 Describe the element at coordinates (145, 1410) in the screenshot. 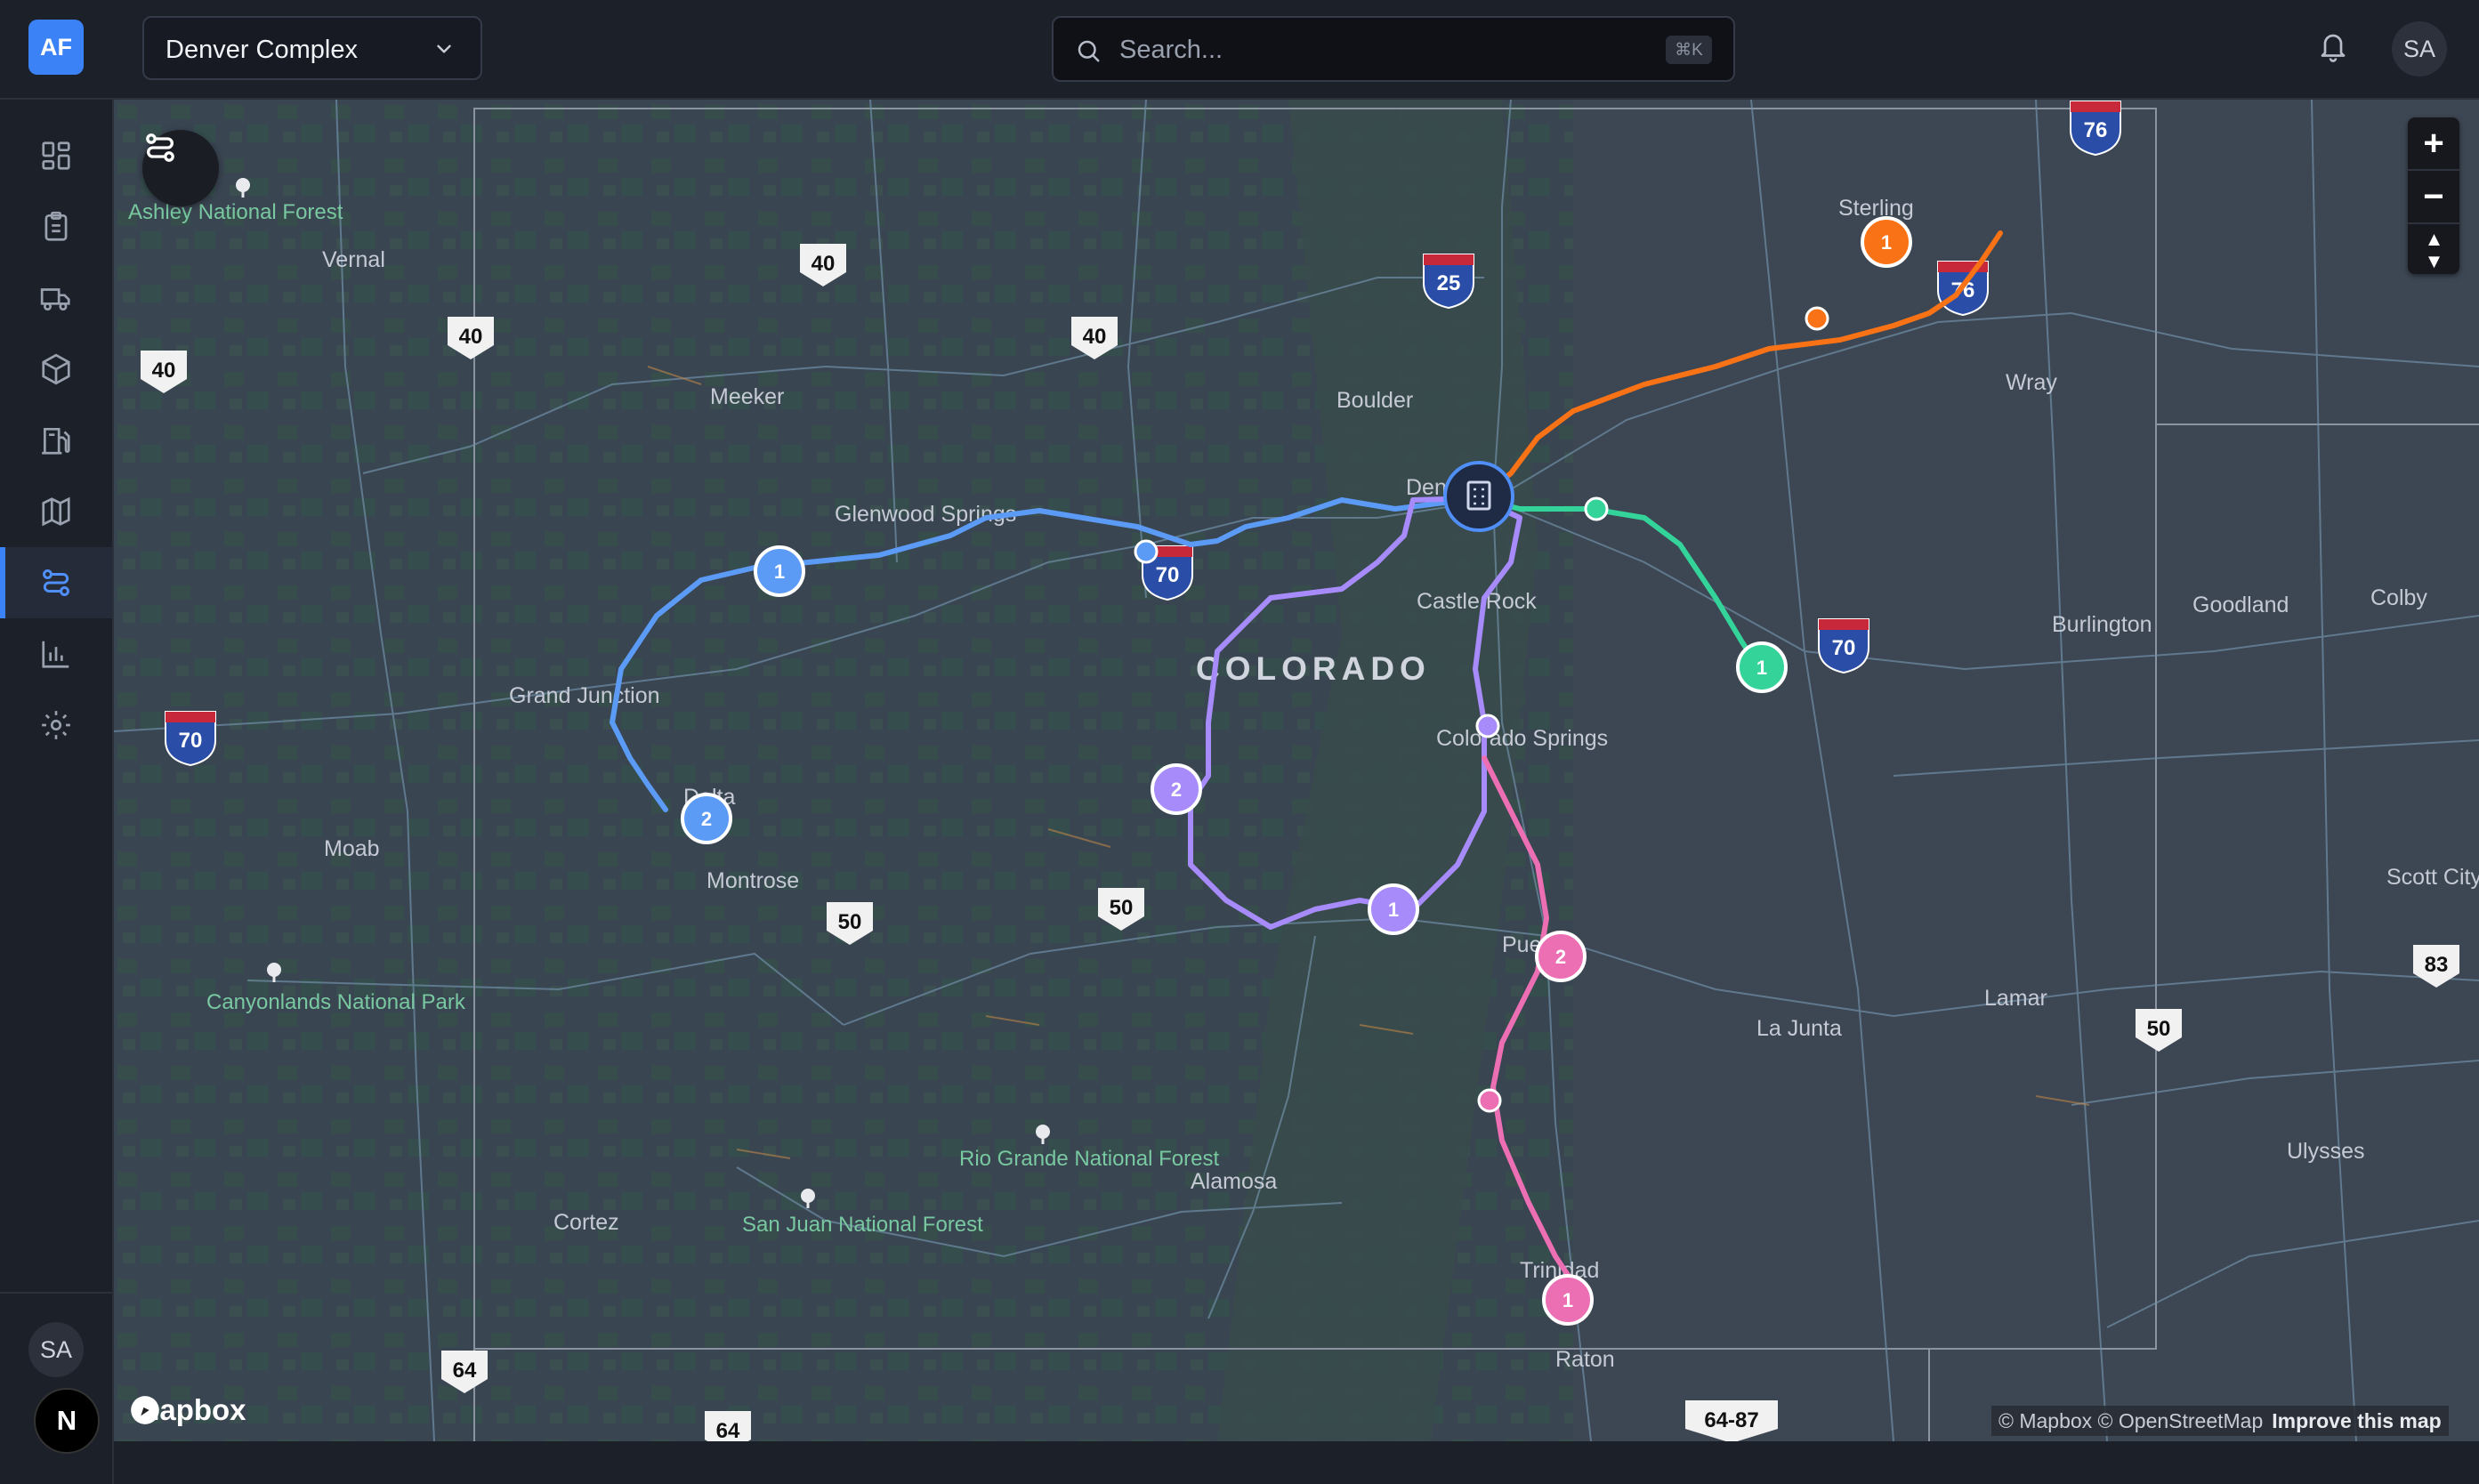

I see `mapbox-icon` at that location.